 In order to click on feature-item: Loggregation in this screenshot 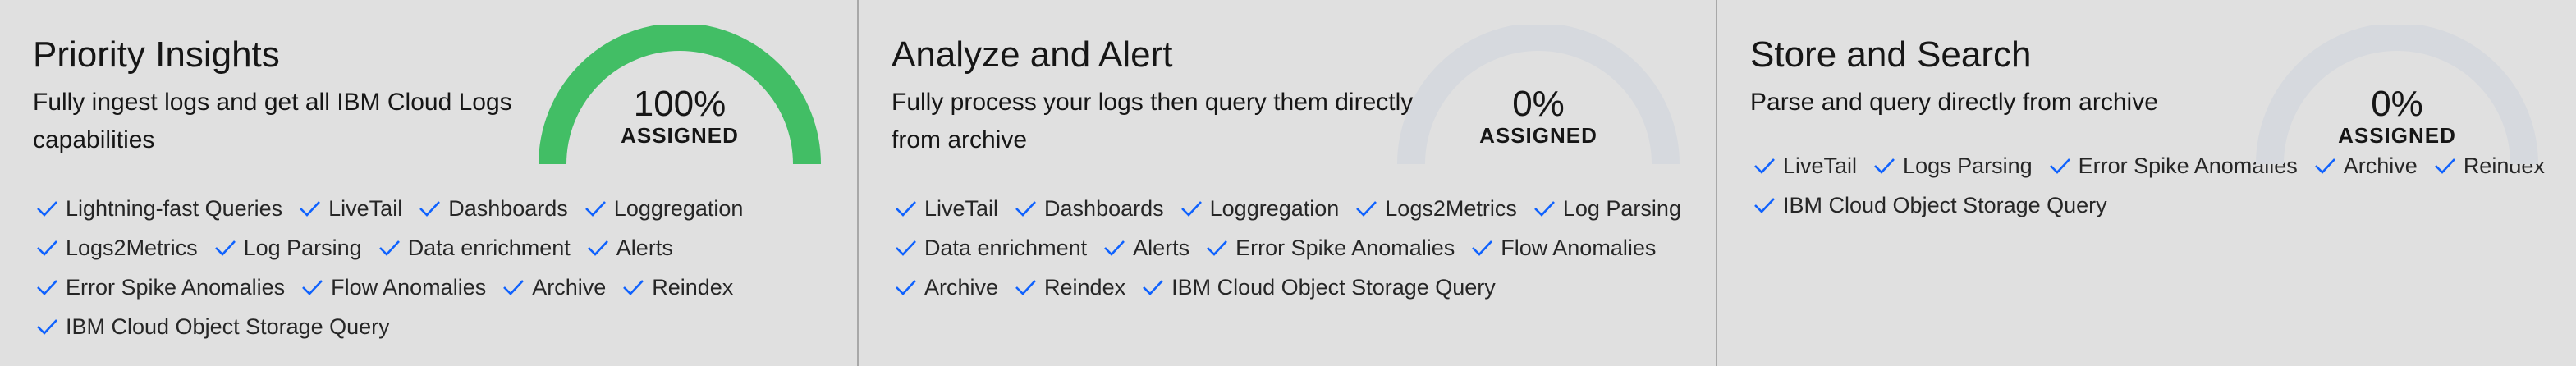, I will do `click(662, 209)`.